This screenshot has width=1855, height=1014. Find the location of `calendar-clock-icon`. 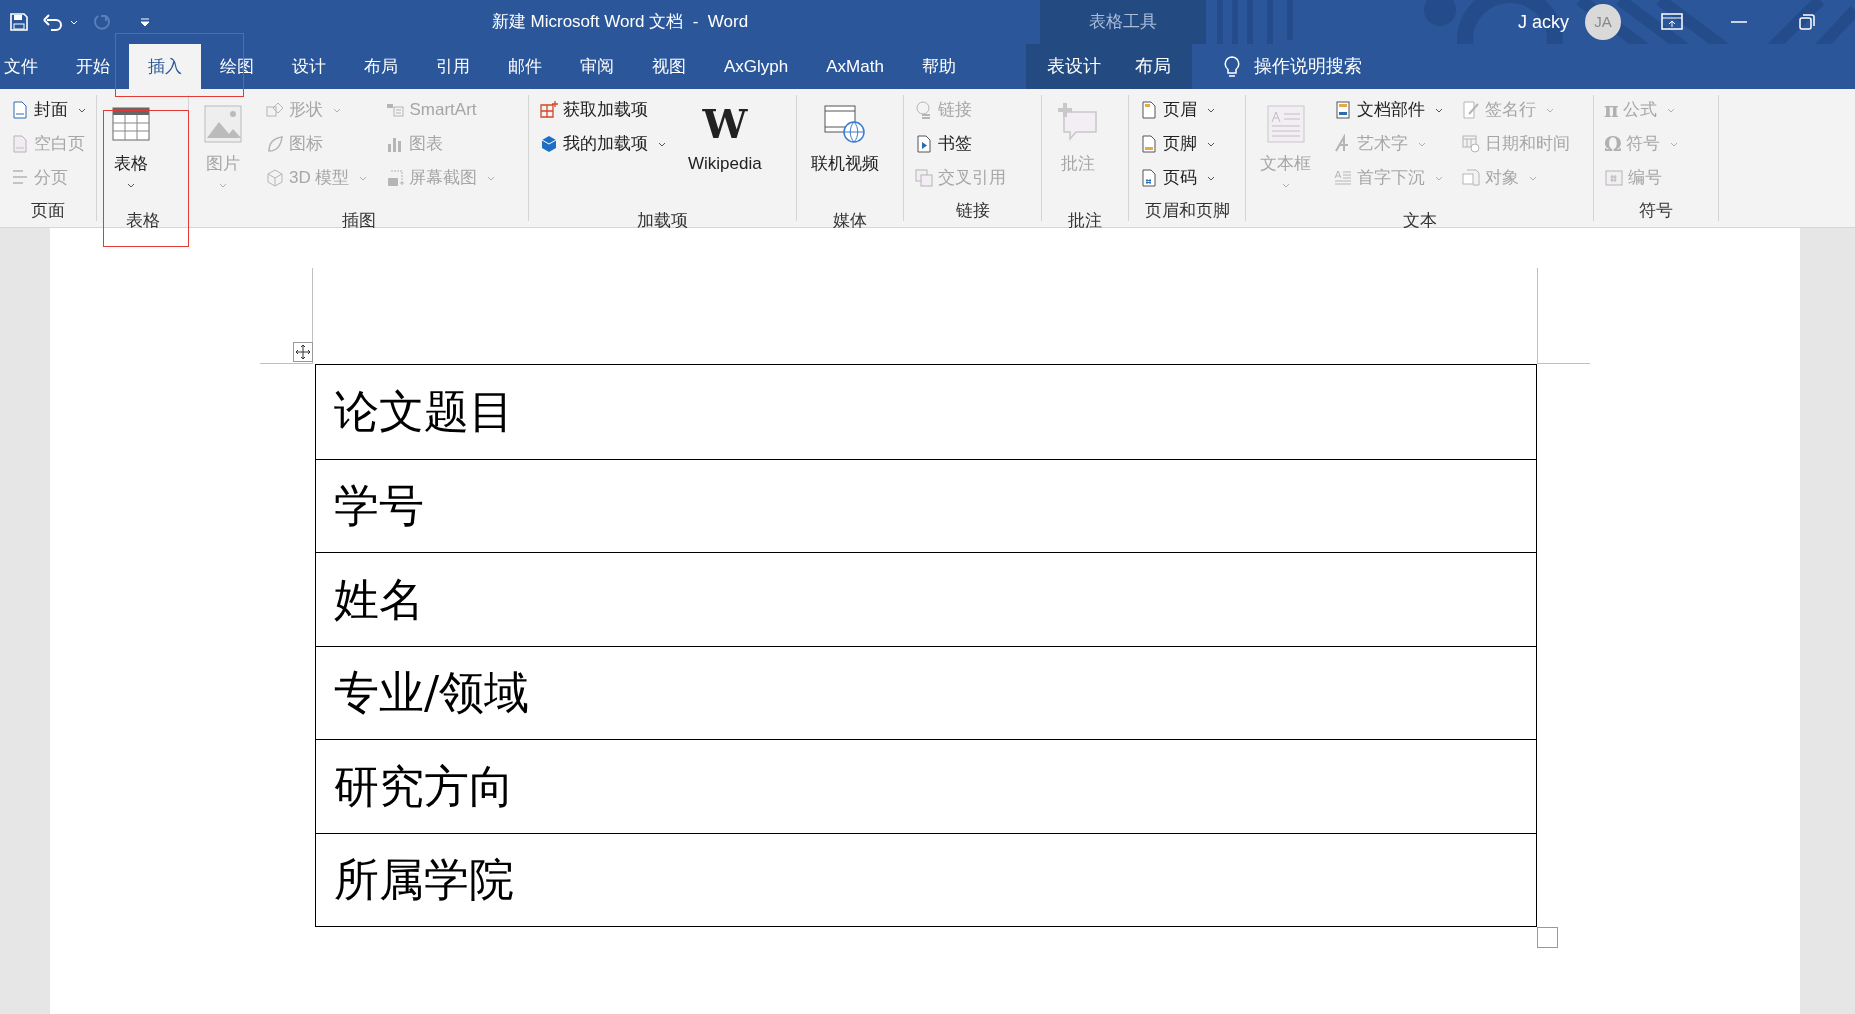

calendar-clock-icon is located at coordinates (1471, 144).